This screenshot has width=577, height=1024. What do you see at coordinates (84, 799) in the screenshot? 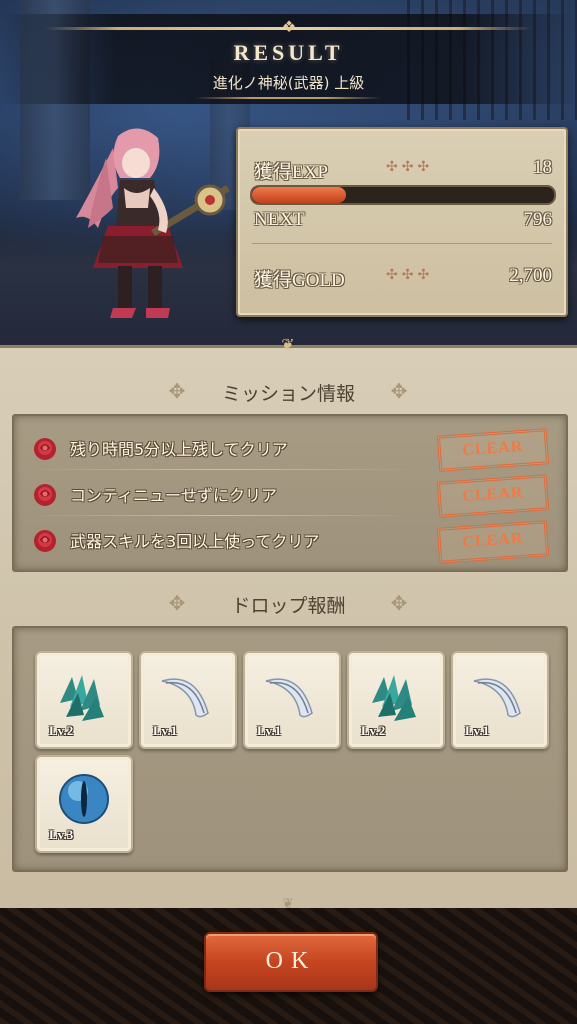
I see `eye-orb-icon` at bounding box center [84, 799].